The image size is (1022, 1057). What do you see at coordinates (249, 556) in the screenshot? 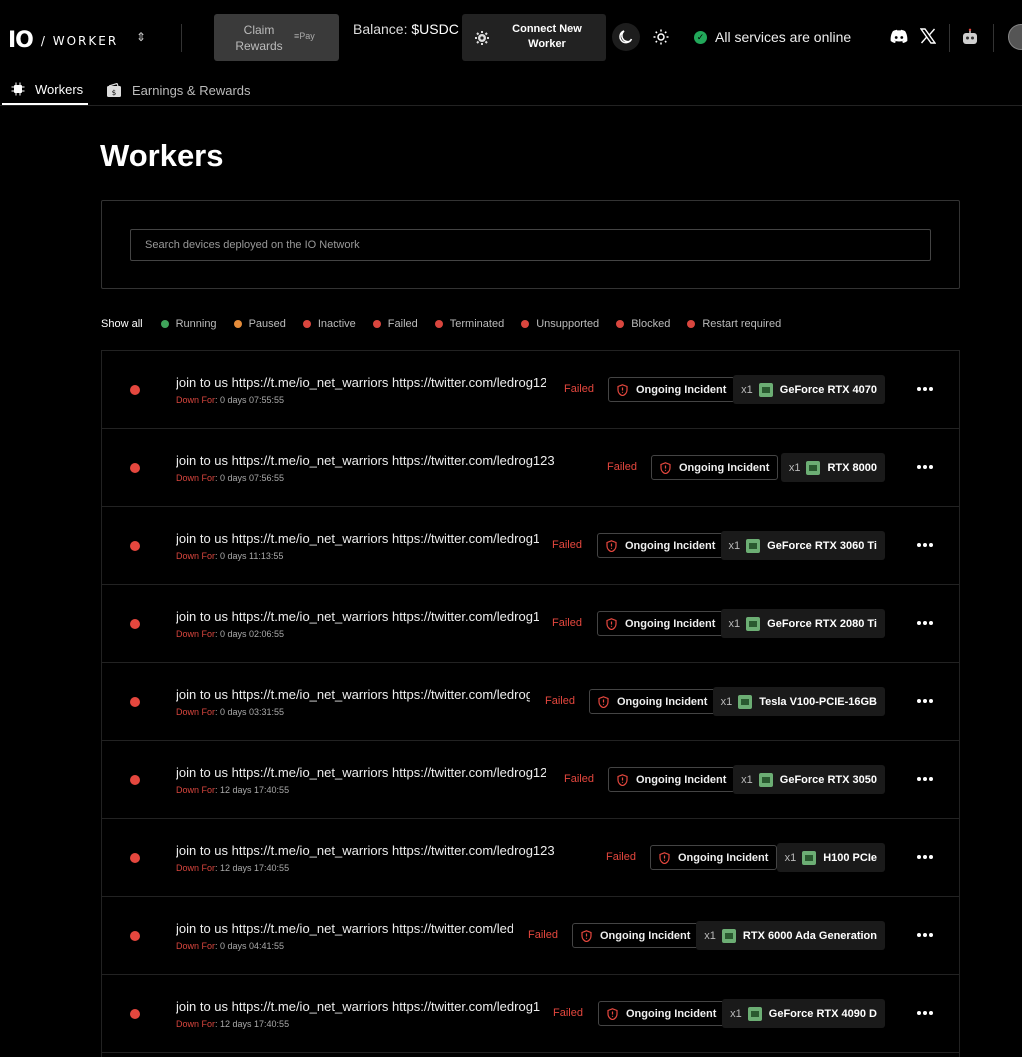
I see `down-value: : 0 days 11:13:55` at bounding box center [249, 556].